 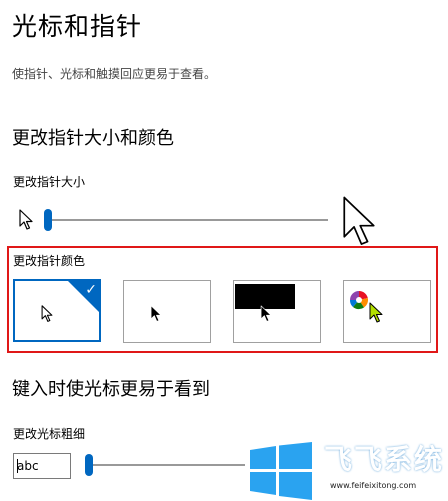 I want to click on cursor-thickness-thumb, so click(x=89, y=465).